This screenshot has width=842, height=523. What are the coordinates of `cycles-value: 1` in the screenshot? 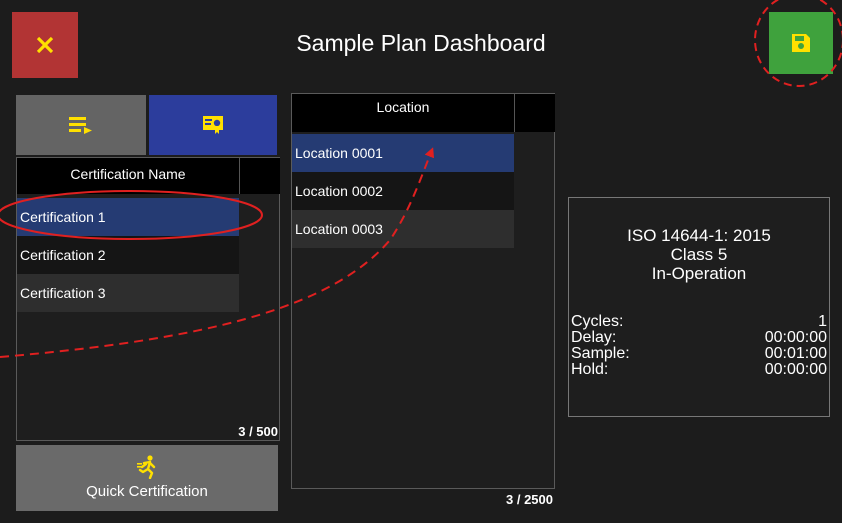 It's located at (822, 321).